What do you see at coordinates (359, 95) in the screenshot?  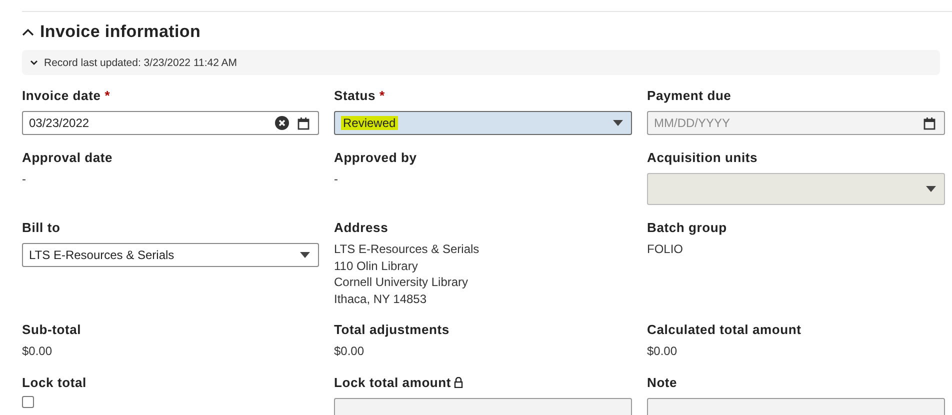 I see `field-label: Status *` at bounding box center [359, 95].